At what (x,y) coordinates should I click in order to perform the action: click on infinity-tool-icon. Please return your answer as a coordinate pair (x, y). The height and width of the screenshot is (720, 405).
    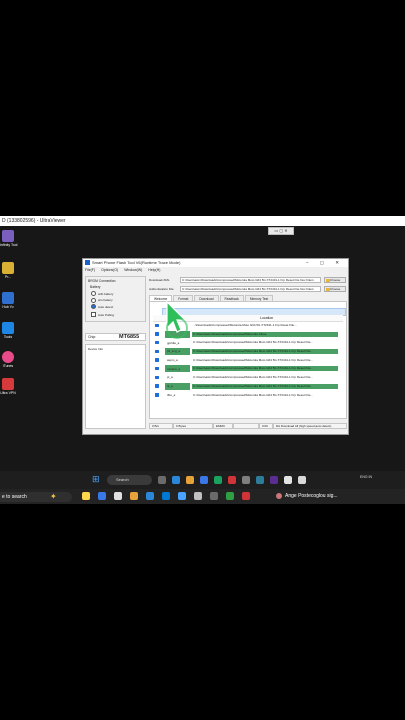
    Looking at the image, I should click on (8, 236).